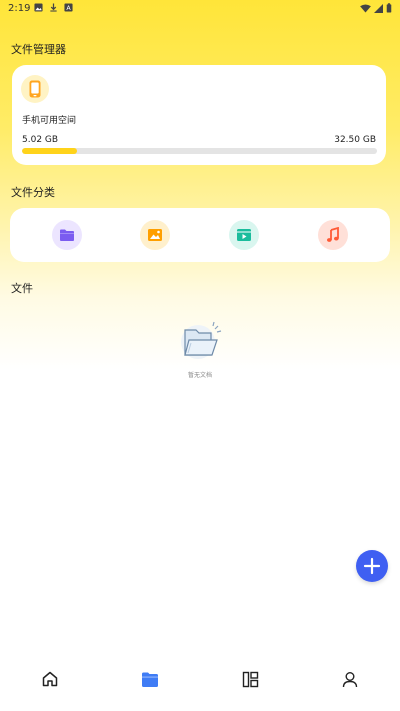 The image size is (400, 711). I want to click on layout-icon, so click(250, 679).